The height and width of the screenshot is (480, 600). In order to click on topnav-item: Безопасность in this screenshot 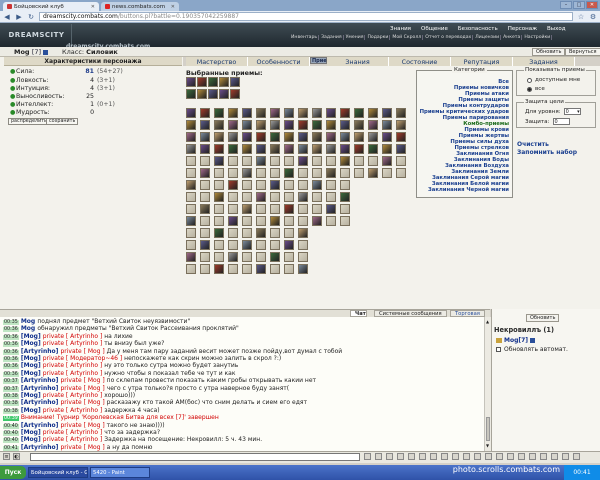, I will do `click(478, 29)`.